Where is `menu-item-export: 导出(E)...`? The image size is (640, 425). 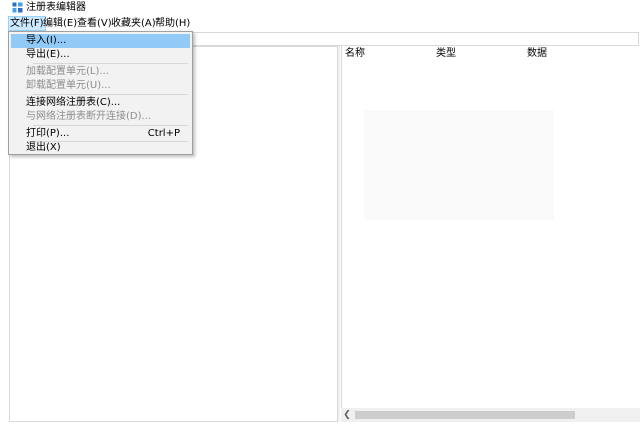 menu-item-export: 导出(E)... is located at coordinates (100, 55).